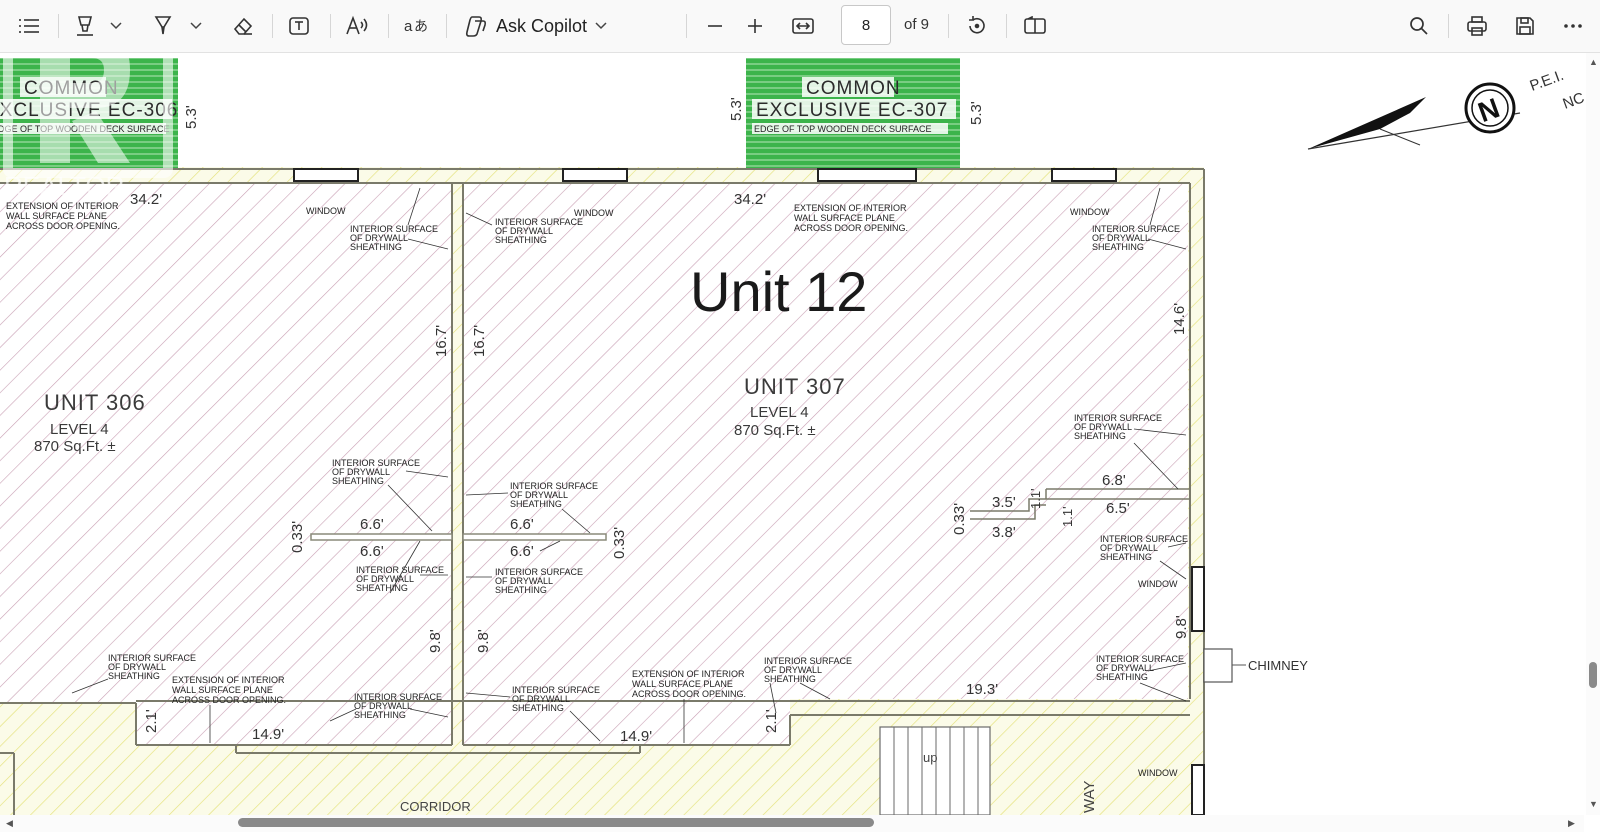 The width and height of the screenshot is (1600, 832). Describe the element at coordinates (1593, 804) in the screenshot. I see `scroll-down-arrow-icon: ▼` at that location.